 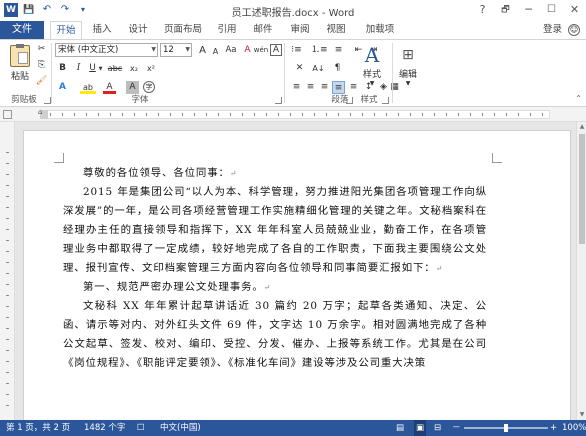 I want to click on styles-label: 样式, so click(x=371, y=75).